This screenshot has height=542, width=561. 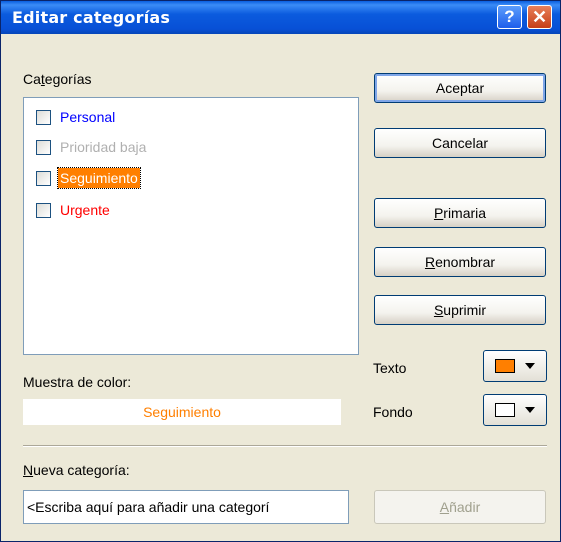 What do you see at coordinates (460, 310) in the screenshot?
I see `delete-button: Suprimir` at bounding box center [460, 310].